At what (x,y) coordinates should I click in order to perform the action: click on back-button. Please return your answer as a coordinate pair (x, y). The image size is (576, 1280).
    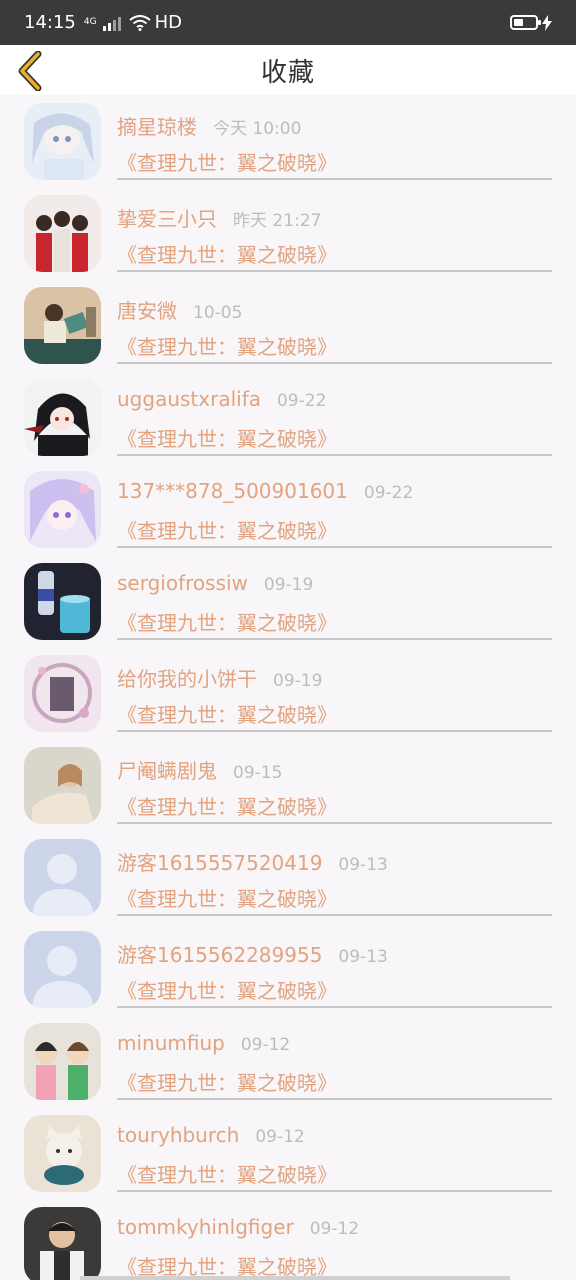
    Looking at the image, I should click on (30, 71).